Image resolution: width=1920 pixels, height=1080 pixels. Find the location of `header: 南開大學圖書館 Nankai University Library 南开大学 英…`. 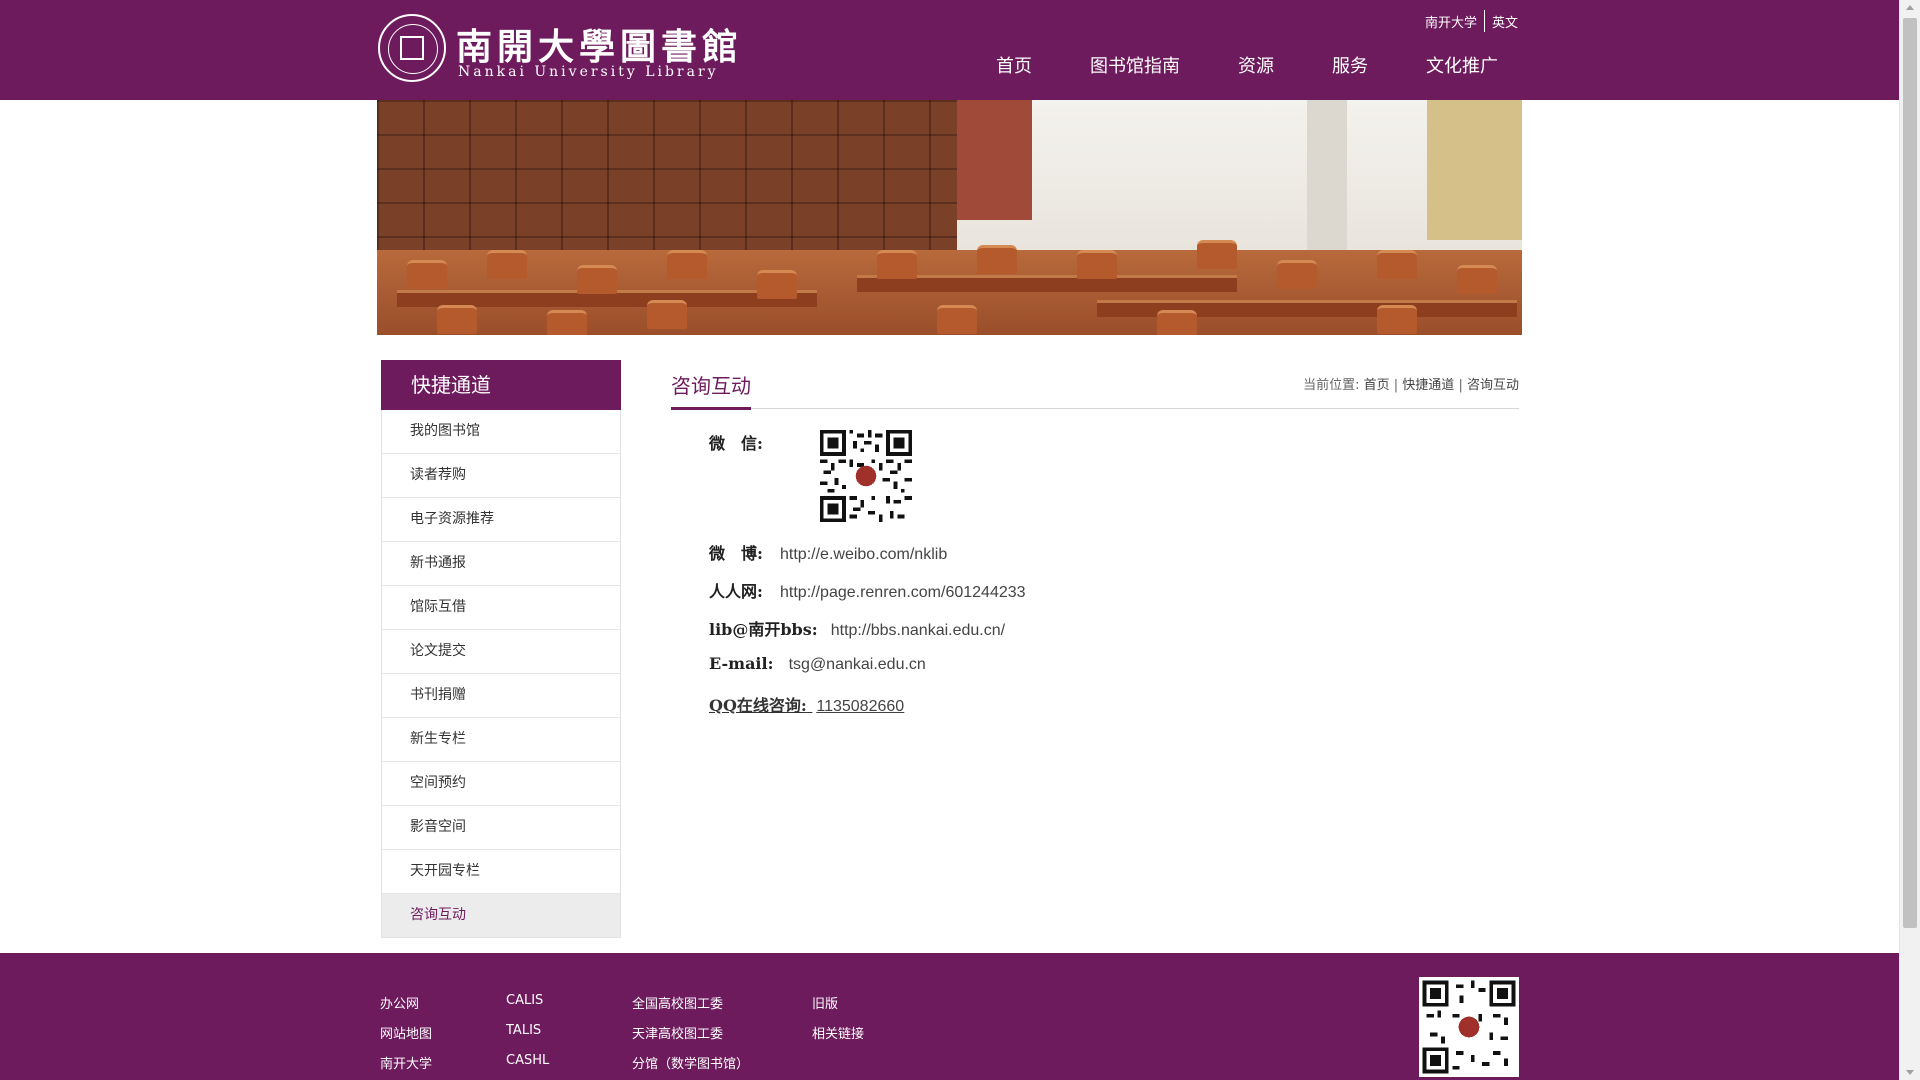

header: 南開大學圖書館 Nankai University Library 南开大学 英… is located at coordinates (949, 50).